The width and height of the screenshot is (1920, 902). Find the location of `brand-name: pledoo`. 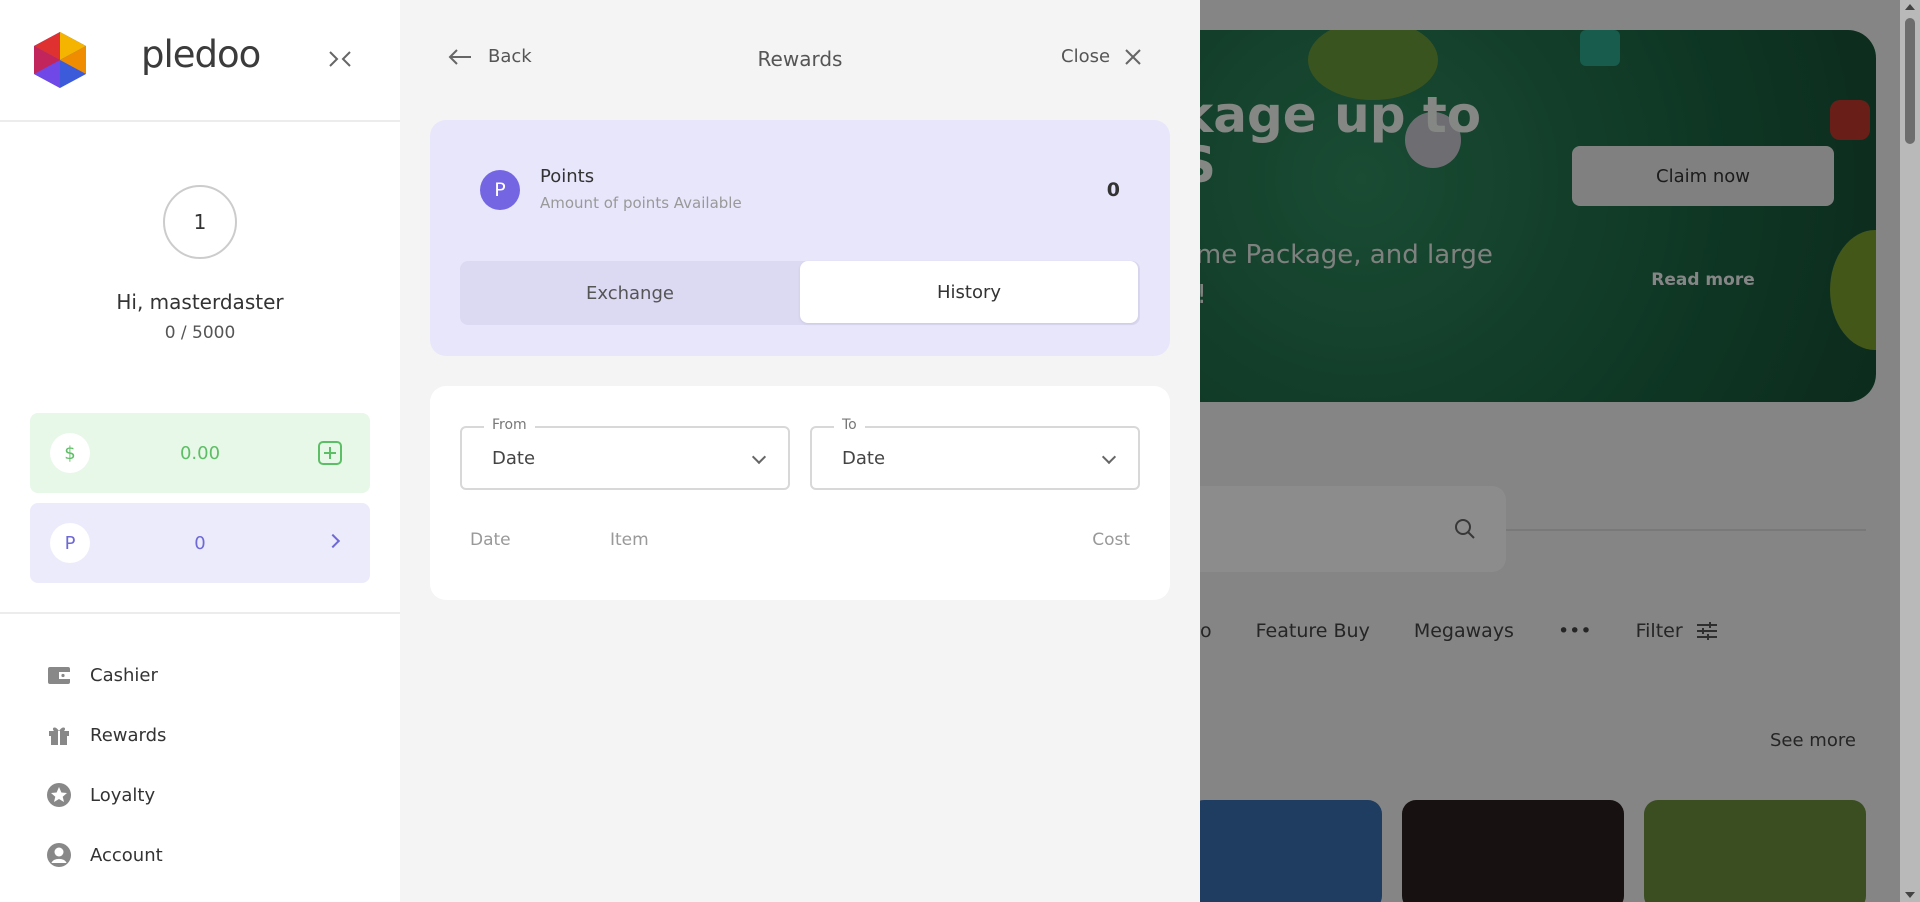

brand-name: pledoo is located at coordinates (201, 54).